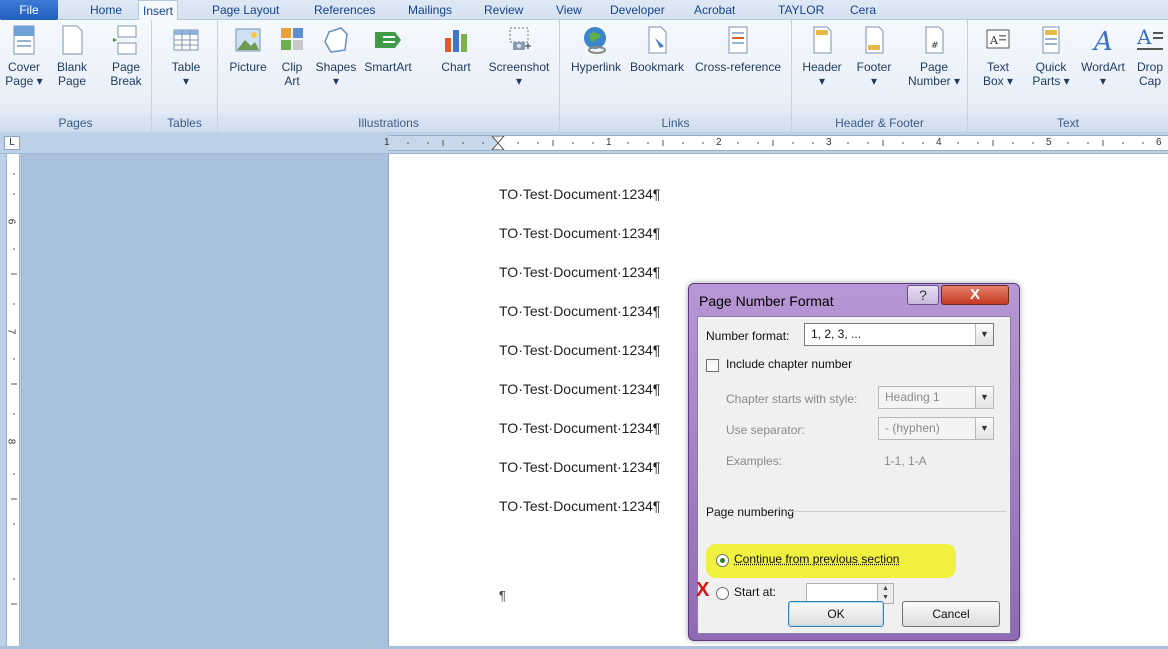 The height and width of the screenshot is (649, 1168). Describe the element at coordinates (1150, 56) in the screenshot. I see `drop-cap-button: A Drop Cap` at that location.